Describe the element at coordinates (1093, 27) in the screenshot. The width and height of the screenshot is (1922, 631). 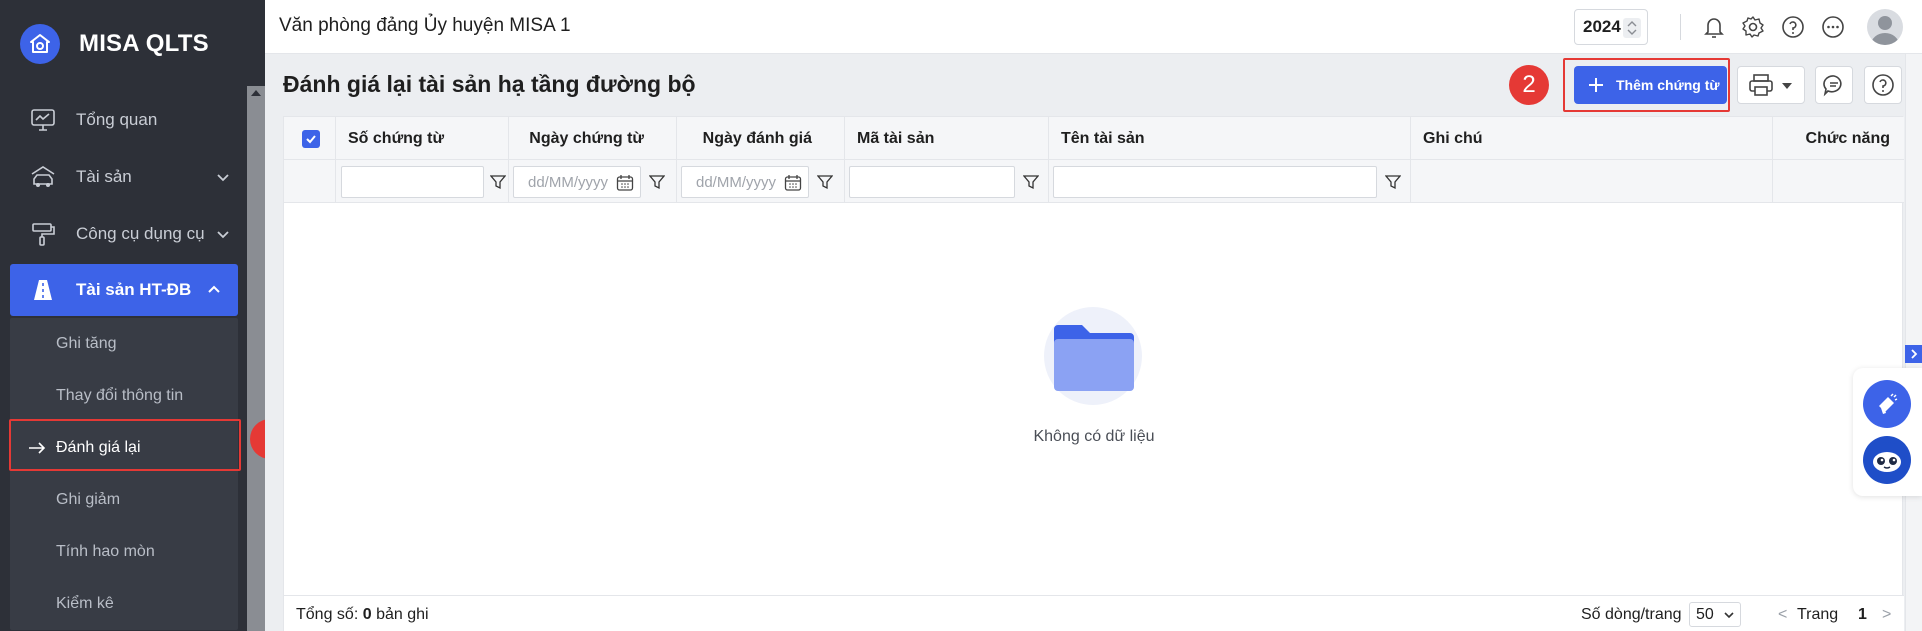
I see `top-header: Văn phòng đảng Ủy huyện MISA 1 2024` at that location.